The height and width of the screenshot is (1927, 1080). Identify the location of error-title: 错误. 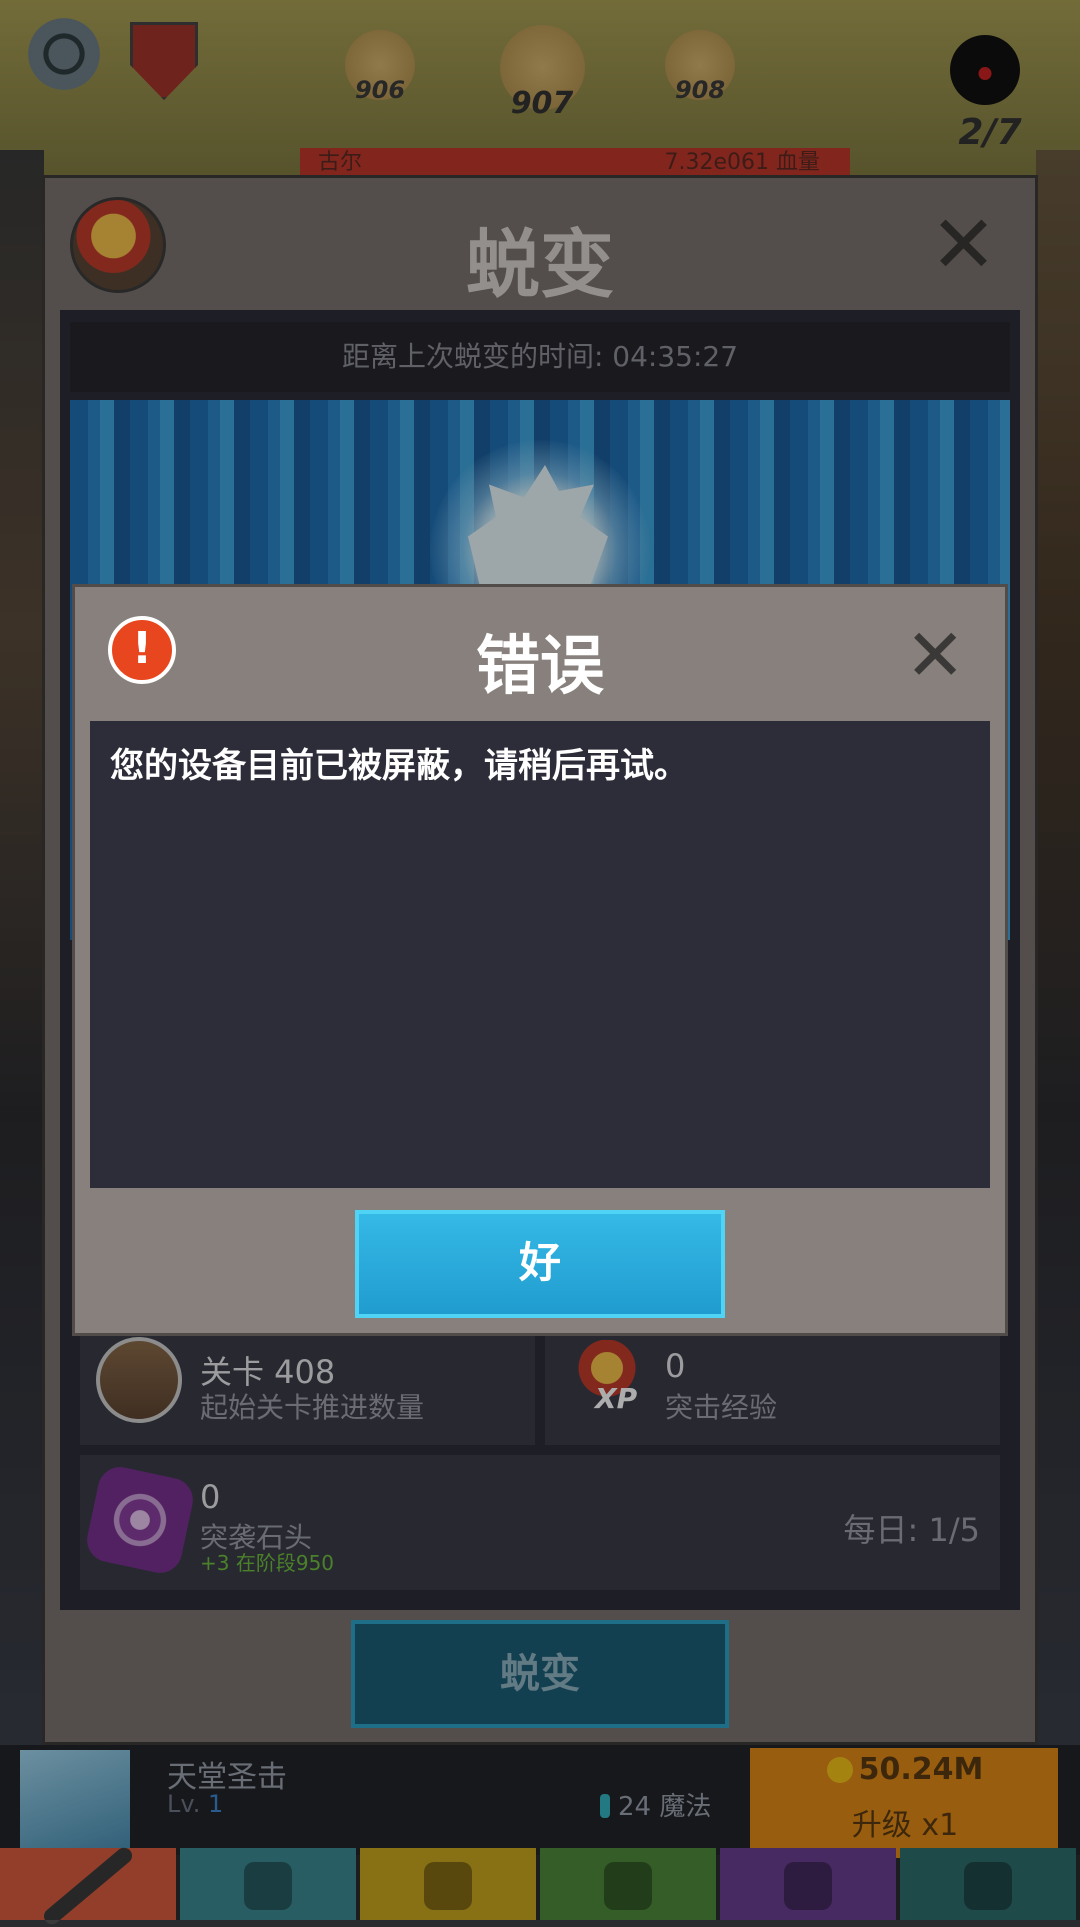
(540, 667).